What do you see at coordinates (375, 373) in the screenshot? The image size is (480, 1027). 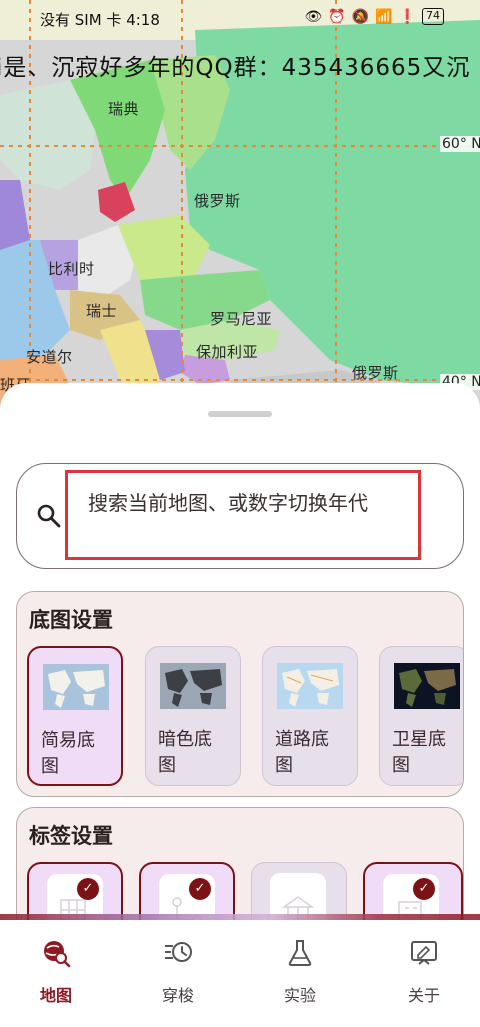 I see `map-label-russia-south: 俄罗斯` at bounding box center [375, 373].